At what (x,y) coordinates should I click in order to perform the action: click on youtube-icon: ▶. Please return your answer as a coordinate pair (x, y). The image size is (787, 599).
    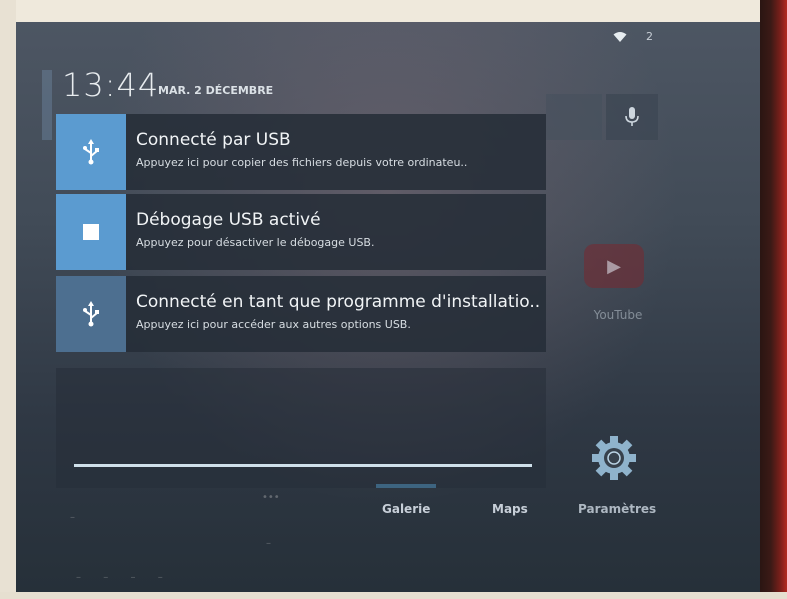
    Looking at the image, I should click on (614, 266).